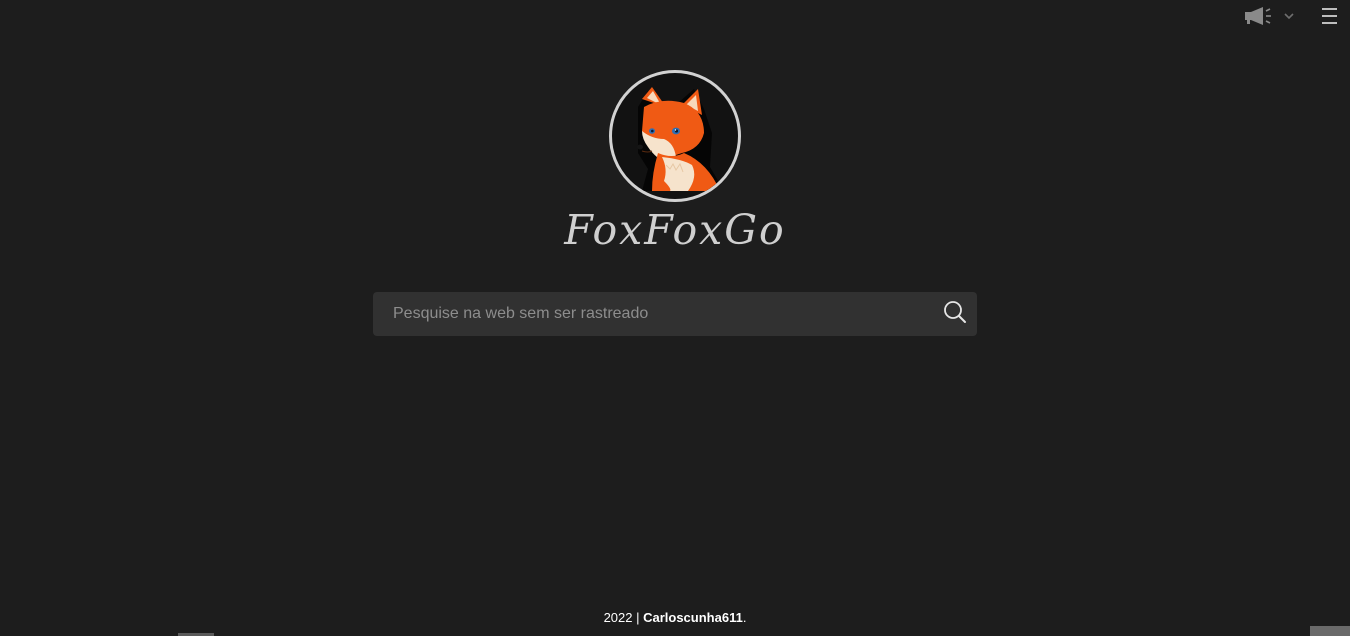 This screenshot has width=1350, height=636. I want to click on hamburger-menu-button, so click(1330, 16).